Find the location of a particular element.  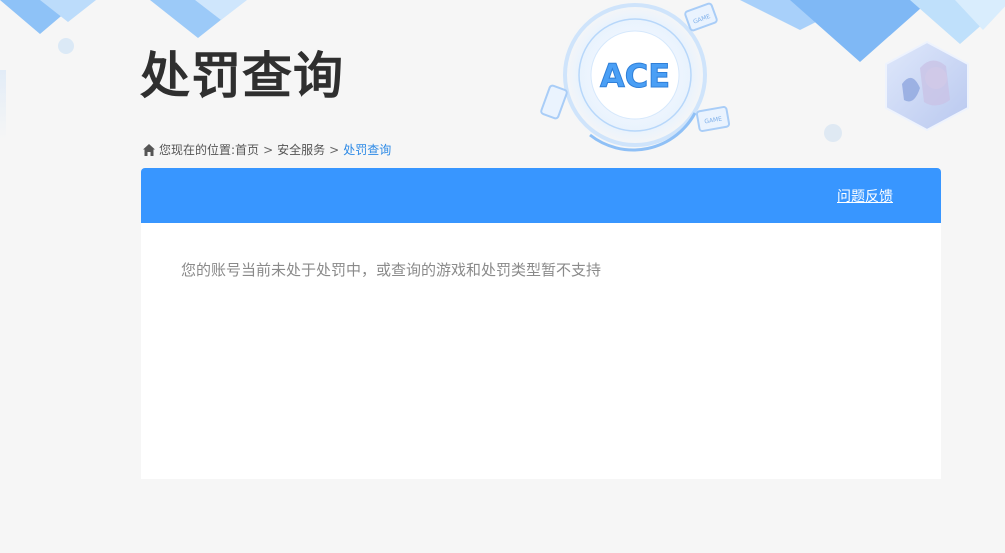

breadcrumb-item-security-service: 安全服务 is located at coordinates (301, 149).